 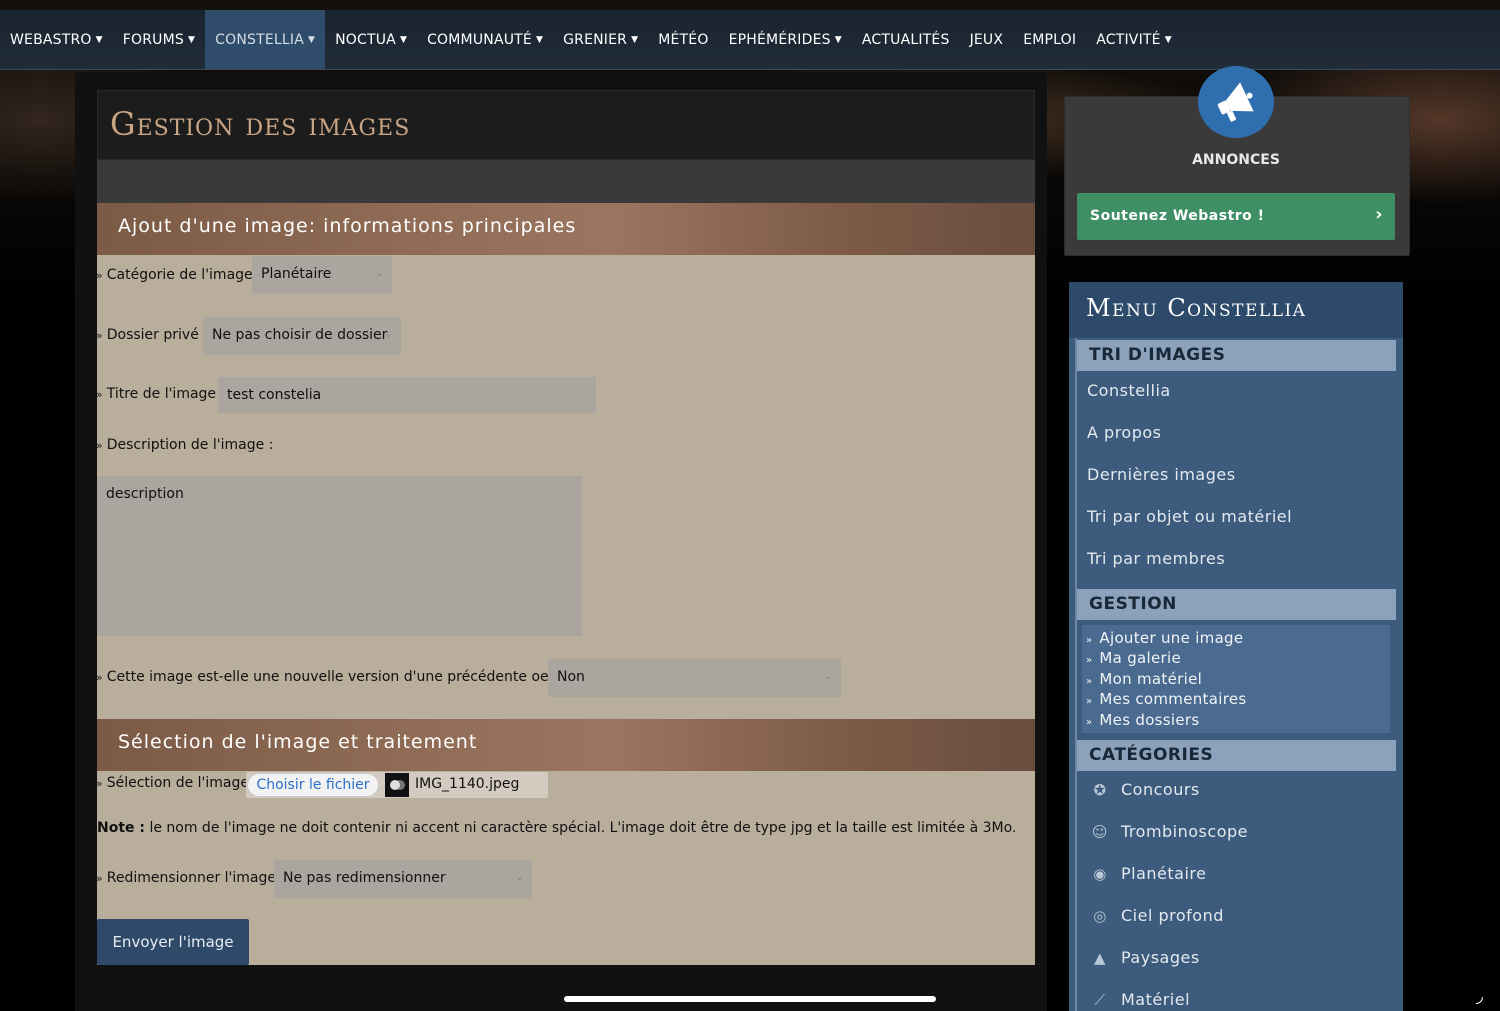 What do you see at coordinates (1100, 790) in the screenshot?
I see `award-icon: ✪` at bounding box center [1100, 790].